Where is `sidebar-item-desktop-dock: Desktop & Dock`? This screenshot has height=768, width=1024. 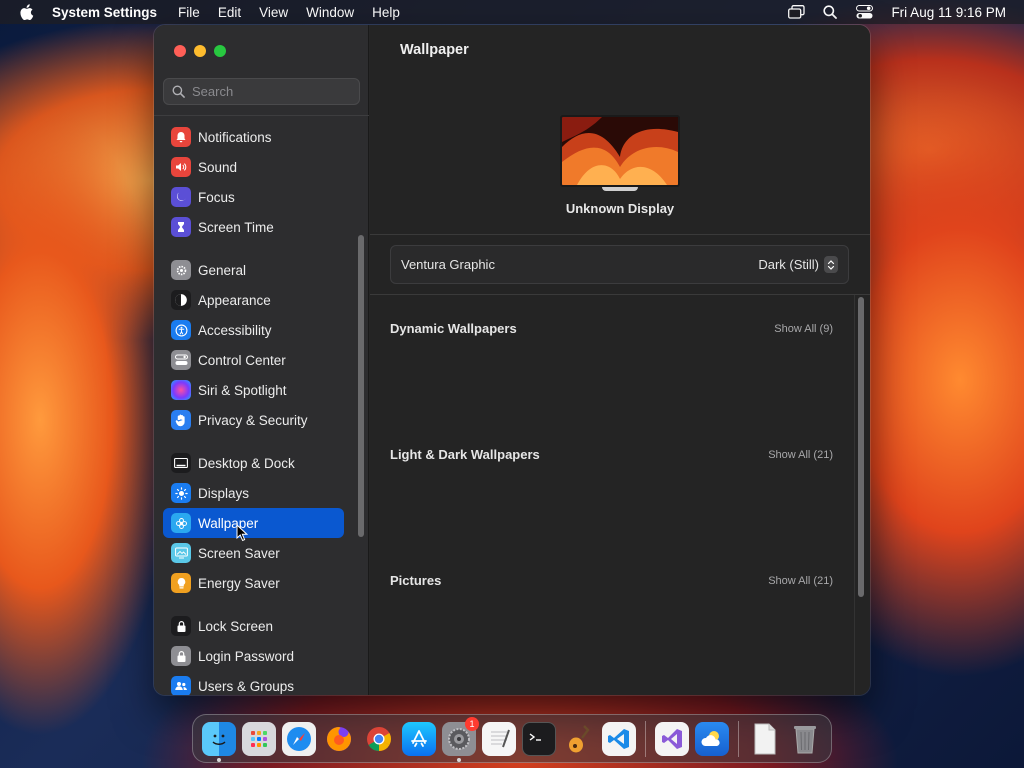 sidebar-item-desktop-dock: Desktop & Dock is located at coordinates (253, 463).